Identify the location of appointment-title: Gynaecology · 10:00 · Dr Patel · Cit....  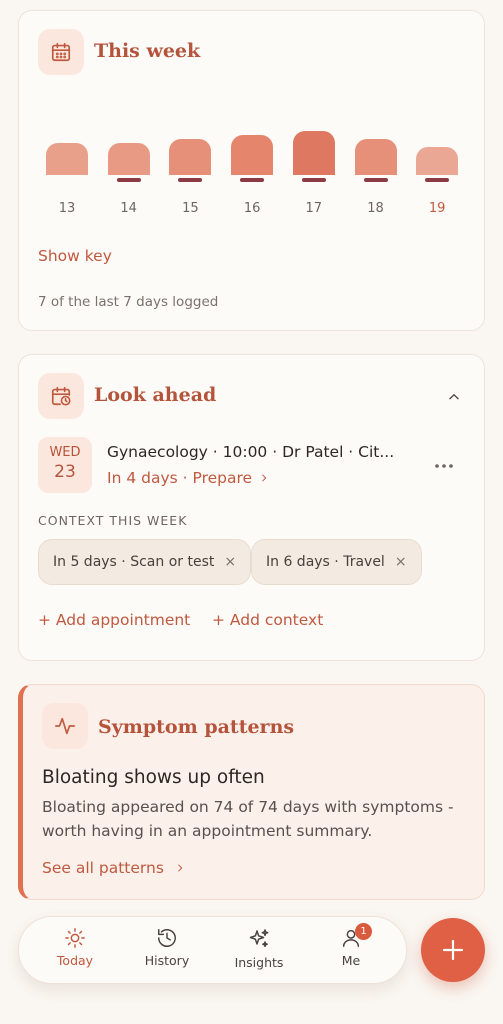
(262, 452).